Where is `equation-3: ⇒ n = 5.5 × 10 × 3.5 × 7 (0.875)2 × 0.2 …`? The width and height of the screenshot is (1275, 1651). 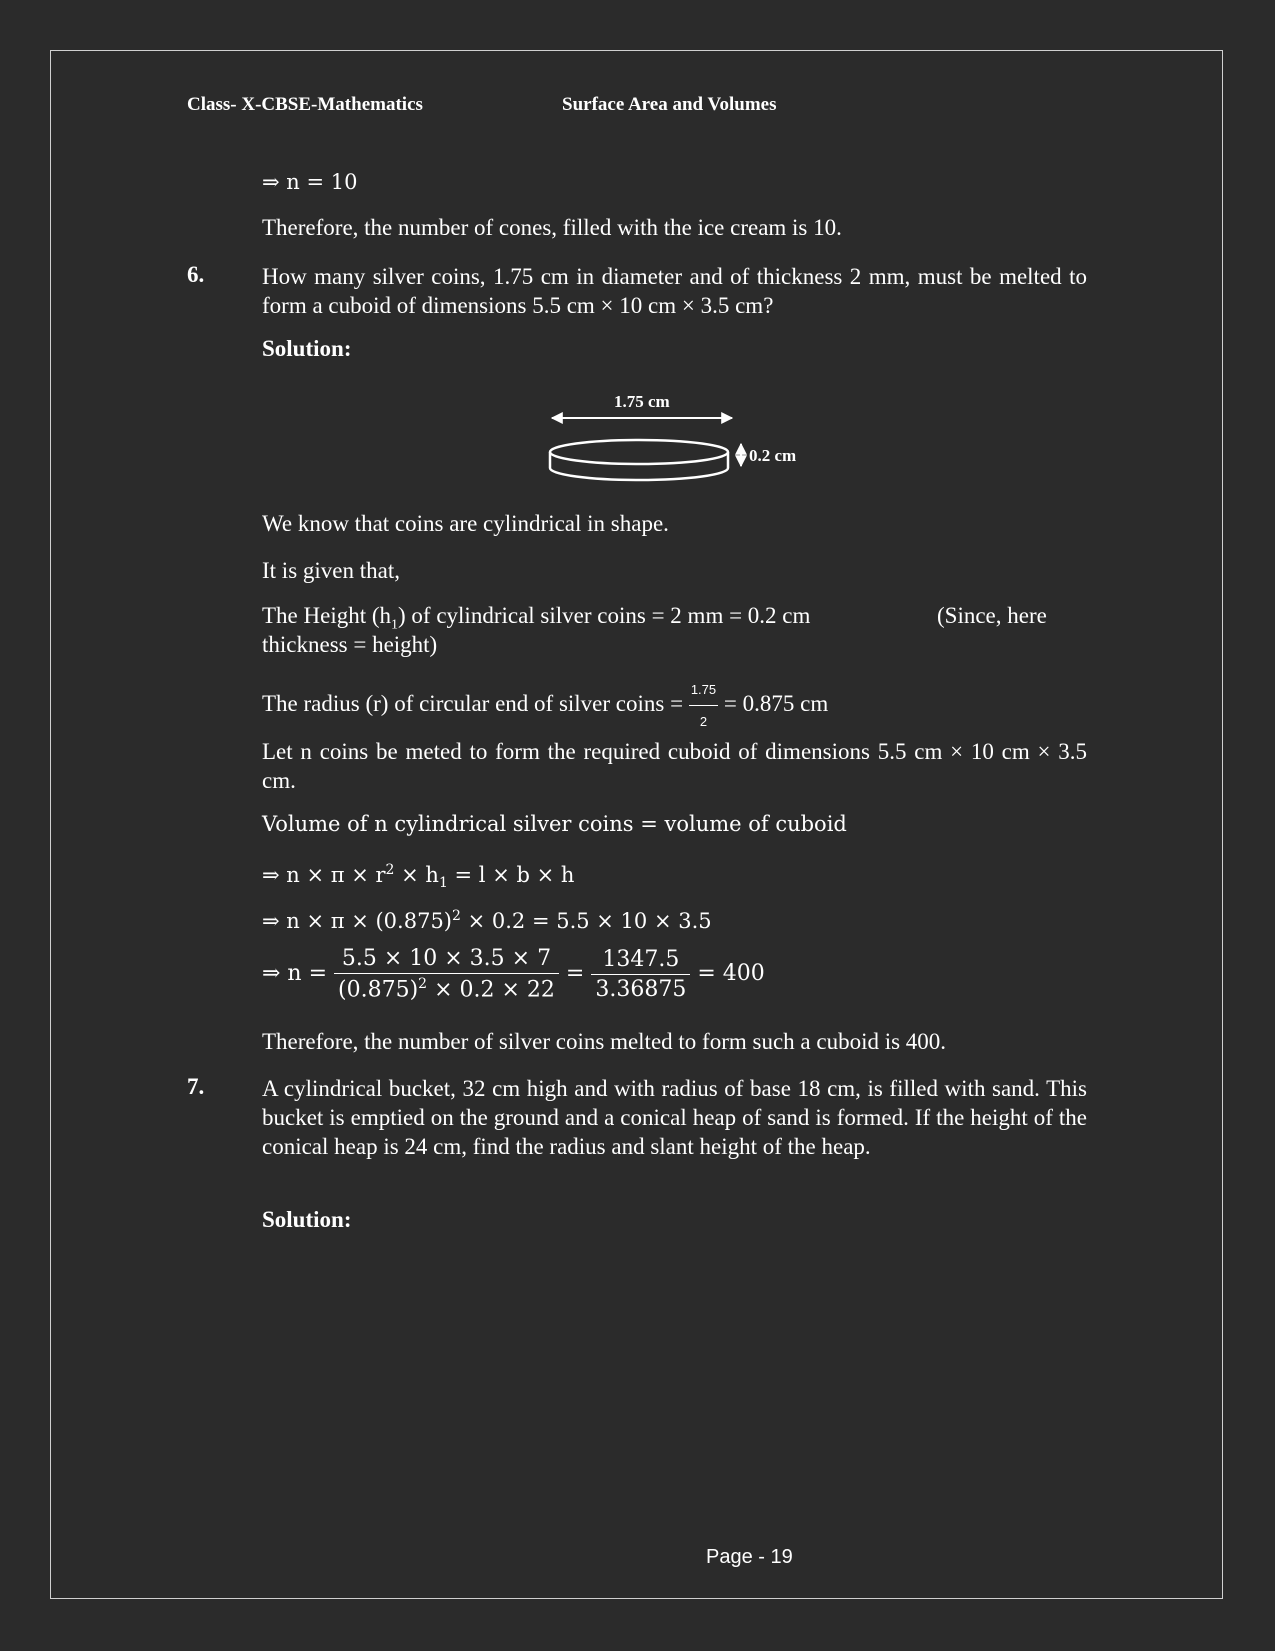 equation-3: ⇒ n = 5.5 × 10 × 3.5 × 7 (0.875)2 × 0.2 … is located at coordinates (513, 974).